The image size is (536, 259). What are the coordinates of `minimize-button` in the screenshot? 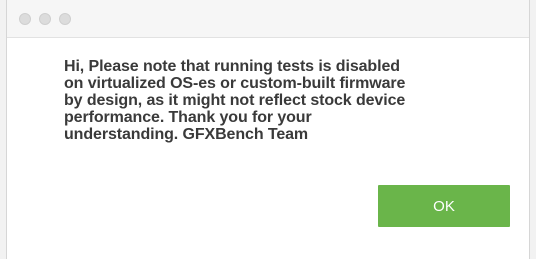 It's located at (45, 19).